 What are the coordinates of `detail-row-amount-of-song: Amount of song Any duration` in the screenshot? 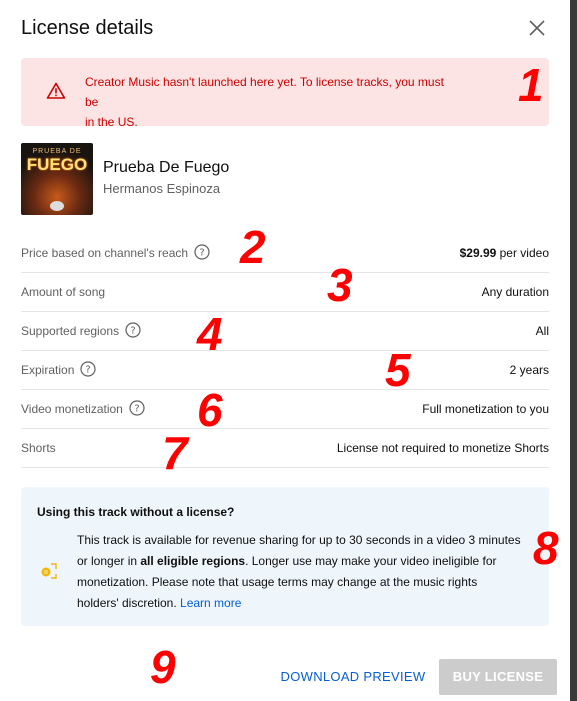 It's located at (285, 292).